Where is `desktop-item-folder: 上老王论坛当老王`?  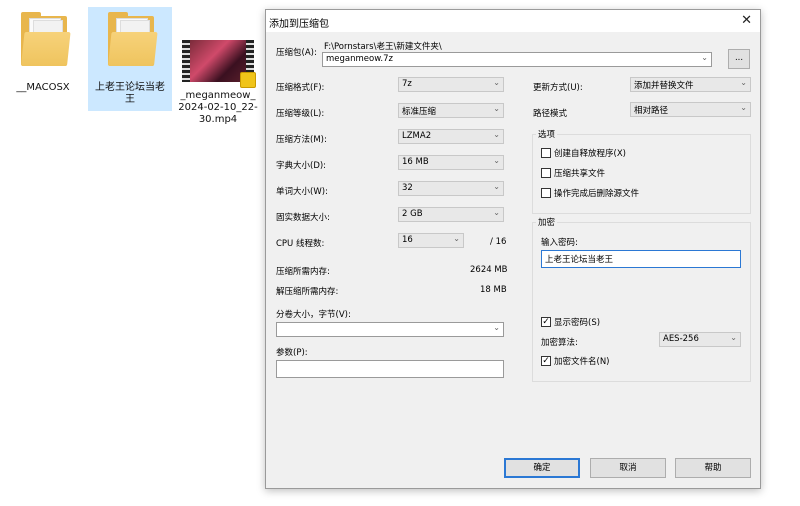 desktop-item-folder: 上老王论坛当老王 is located at coordinates (130, 59).